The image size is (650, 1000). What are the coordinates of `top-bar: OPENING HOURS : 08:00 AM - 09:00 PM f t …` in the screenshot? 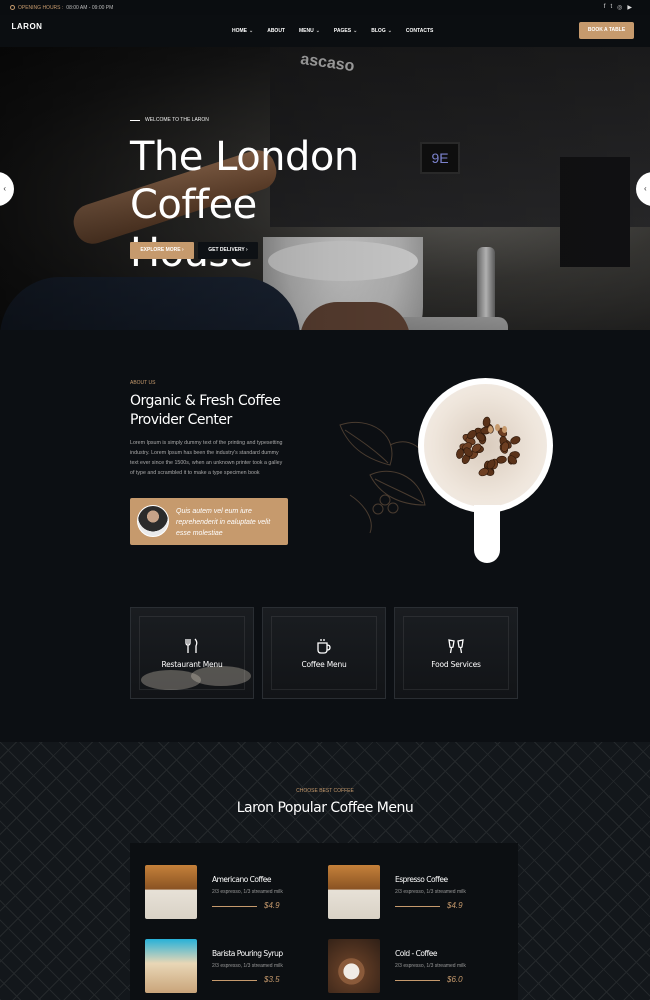 It's located at (325, 7).